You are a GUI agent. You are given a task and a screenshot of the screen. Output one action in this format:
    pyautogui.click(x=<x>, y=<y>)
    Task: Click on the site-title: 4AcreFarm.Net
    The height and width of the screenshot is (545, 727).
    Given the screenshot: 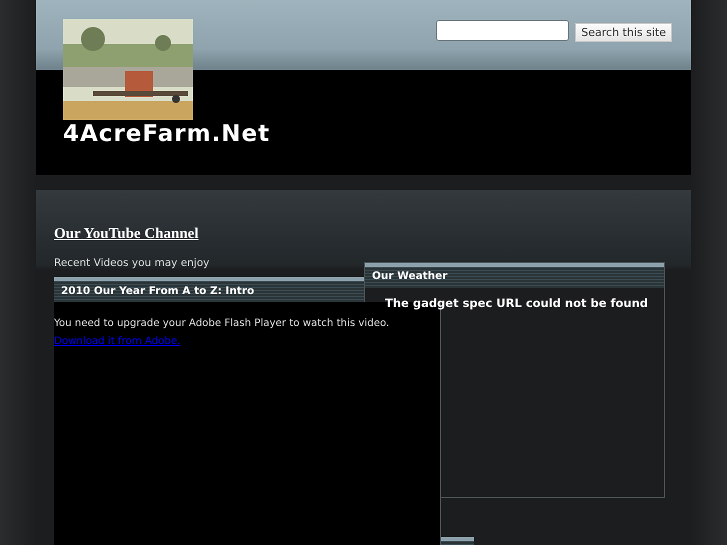 What is the action you would take?
    pyautogui.click(x=166, y=134)
    